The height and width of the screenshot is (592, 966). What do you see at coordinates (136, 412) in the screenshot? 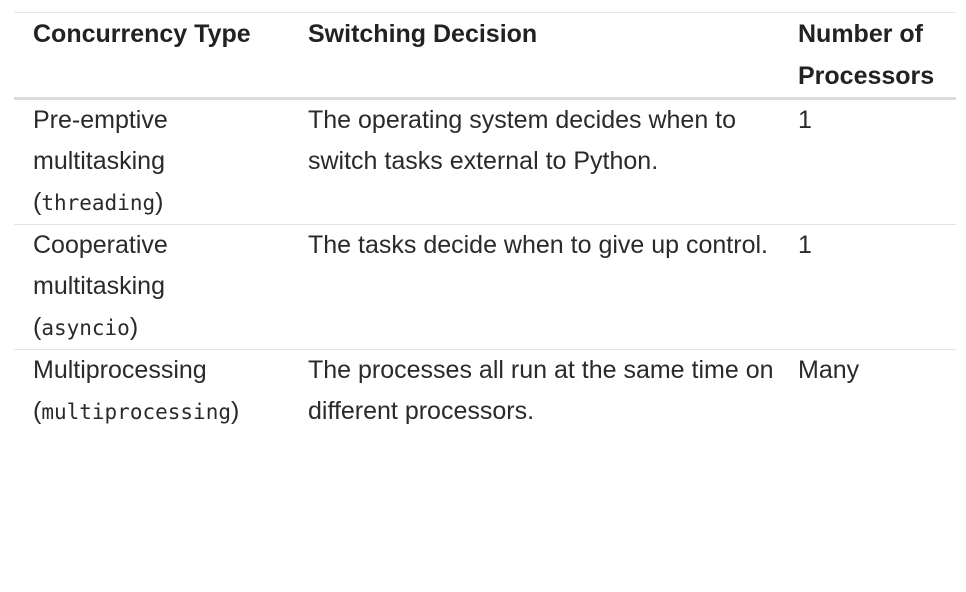
I see `module-name: multiprocessing` at bounding box center [136, 412].